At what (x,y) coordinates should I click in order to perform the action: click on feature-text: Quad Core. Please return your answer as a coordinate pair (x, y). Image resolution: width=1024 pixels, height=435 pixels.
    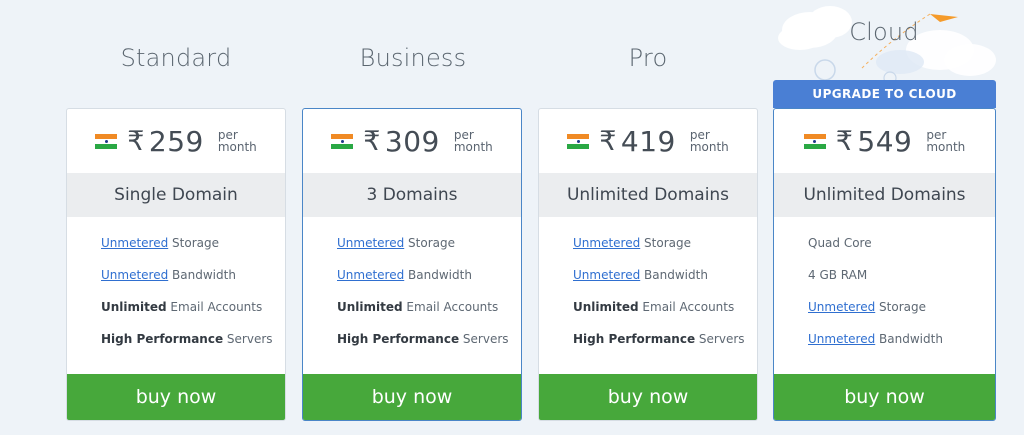
    Looking at the image, I should click on (840, 243).